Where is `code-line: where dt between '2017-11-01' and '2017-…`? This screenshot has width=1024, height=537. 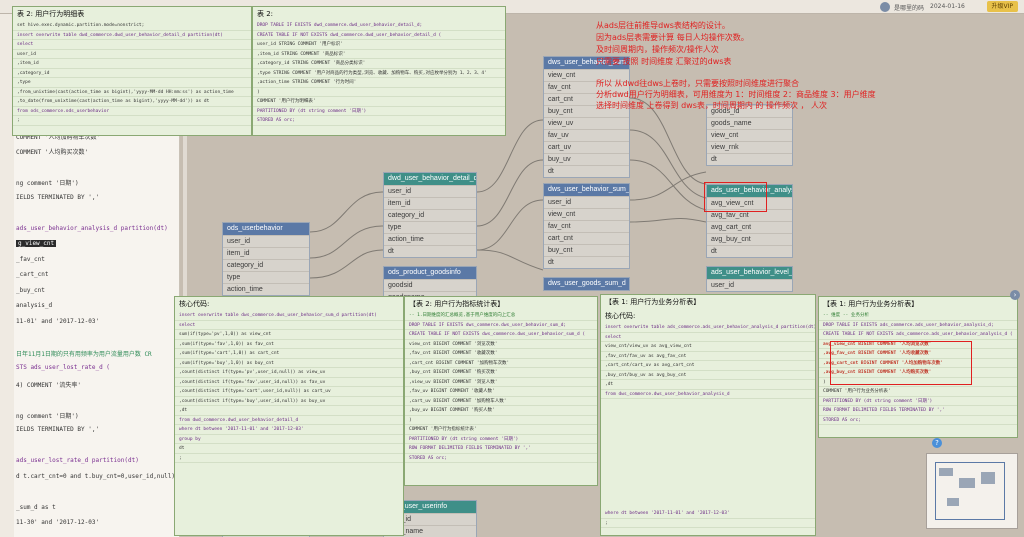
code-line: where dt between '2017-11-01' and '2017-… is located at coordinates (289, 430).